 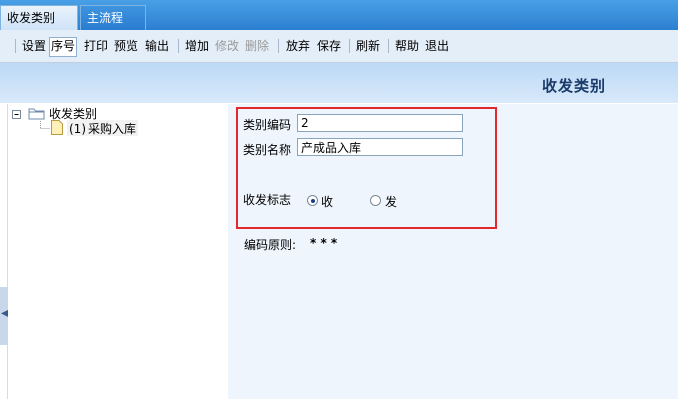 I want to click on tab-receive-dispatch-category: 收发类别✕, so click(x=39, y=27).